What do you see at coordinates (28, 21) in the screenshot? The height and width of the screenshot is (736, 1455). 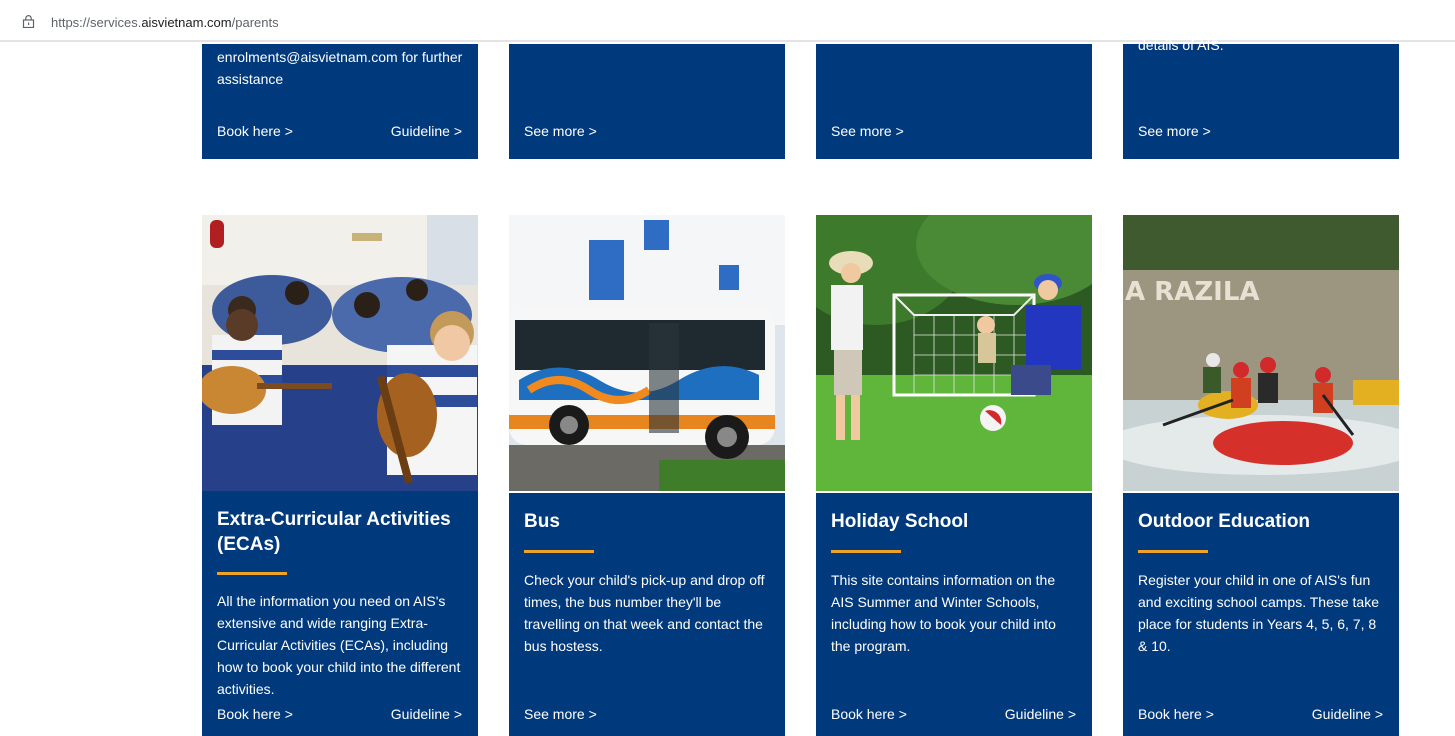 I see `lock-icon` at bounding box center [28, 21].